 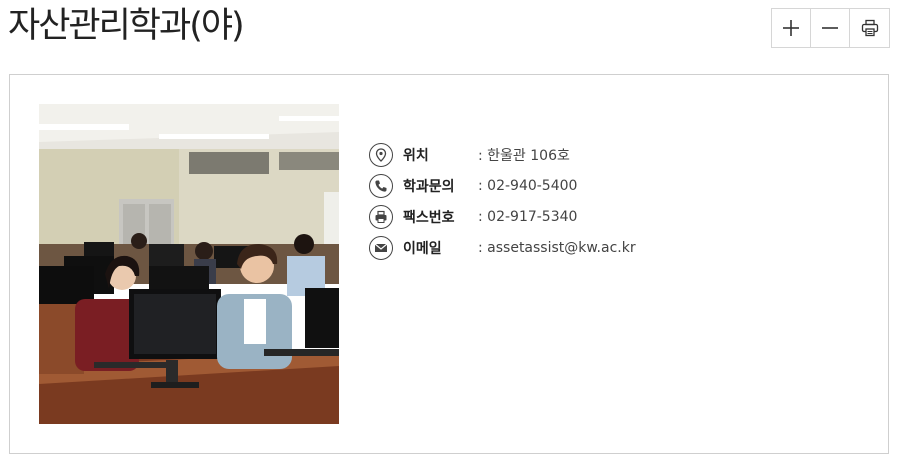 I want to click on contact-value: : 02-917-5340, so click(x=528, y=216).